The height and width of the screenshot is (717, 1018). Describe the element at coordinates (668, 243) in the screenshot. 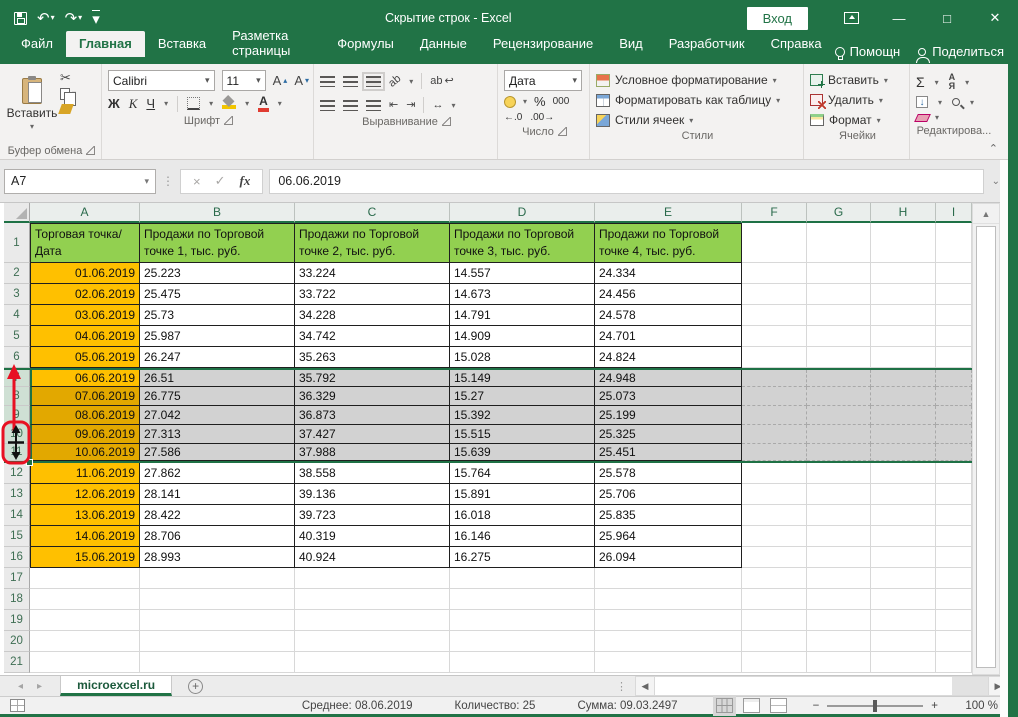

I see `cell-E1: Продажи по Торговой точке 4, тыс. руб.` at that location.